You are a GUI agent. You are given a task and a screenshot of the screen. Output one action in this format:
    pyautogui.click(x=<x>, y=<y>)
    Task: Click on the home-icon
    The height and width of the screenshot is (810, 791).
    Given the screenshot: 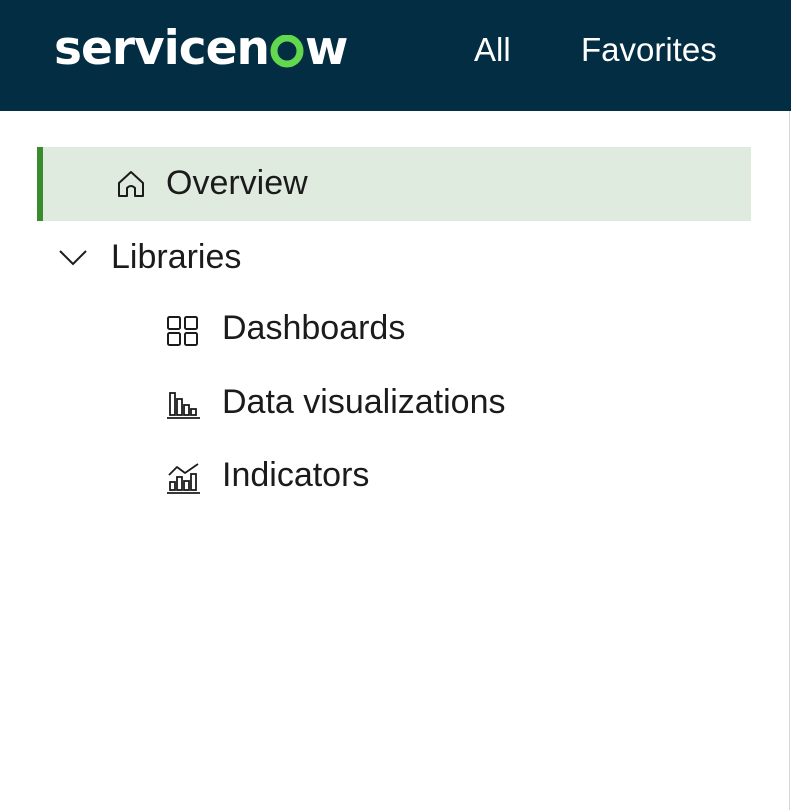 What is the action you would take?
    pyautogui.click(x=131, y=184)
    